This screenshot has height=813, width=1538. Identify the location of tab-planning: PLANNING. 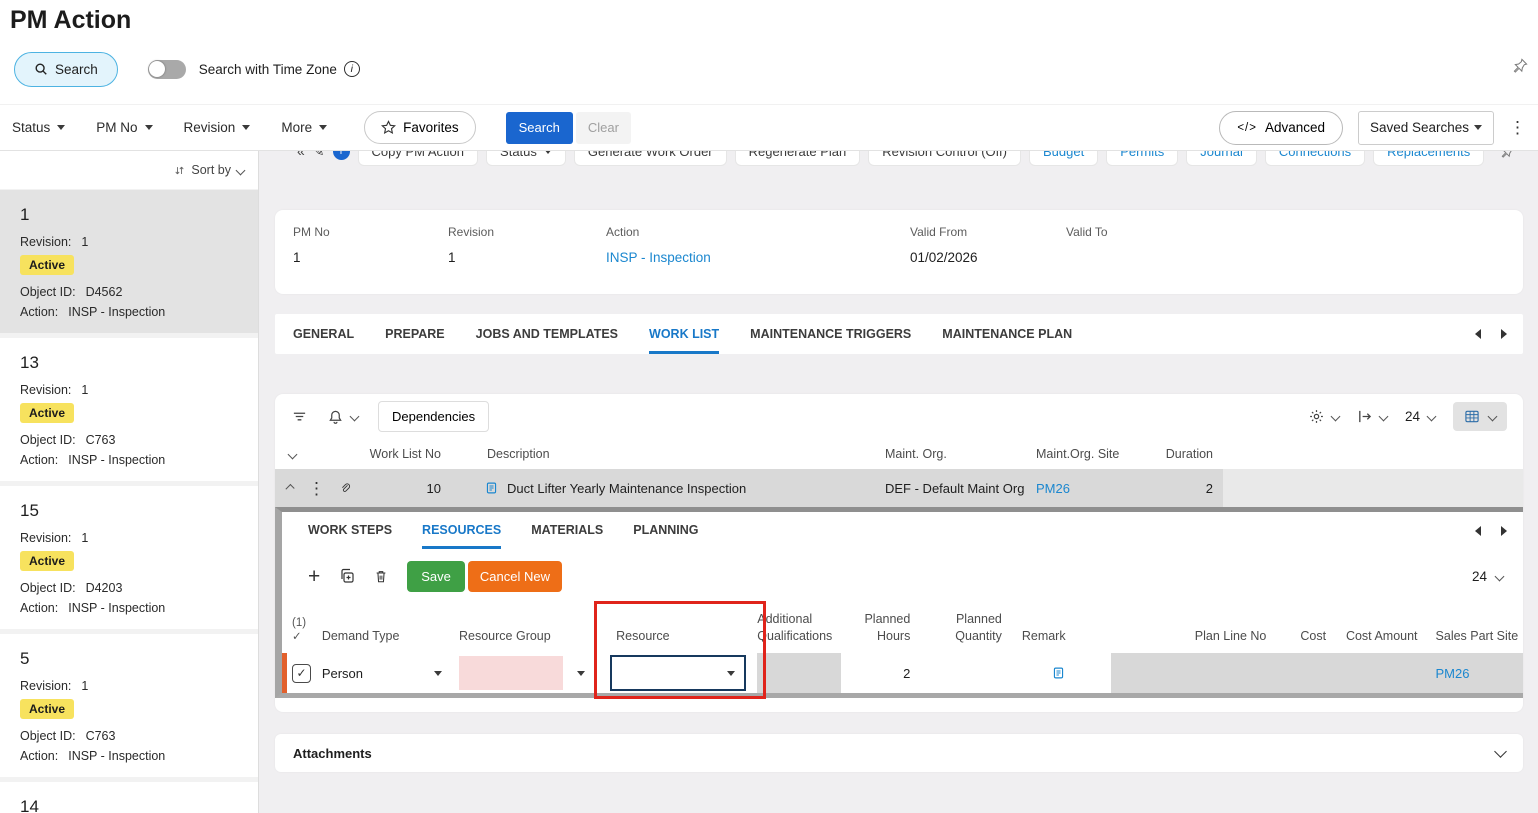
(665, 536).